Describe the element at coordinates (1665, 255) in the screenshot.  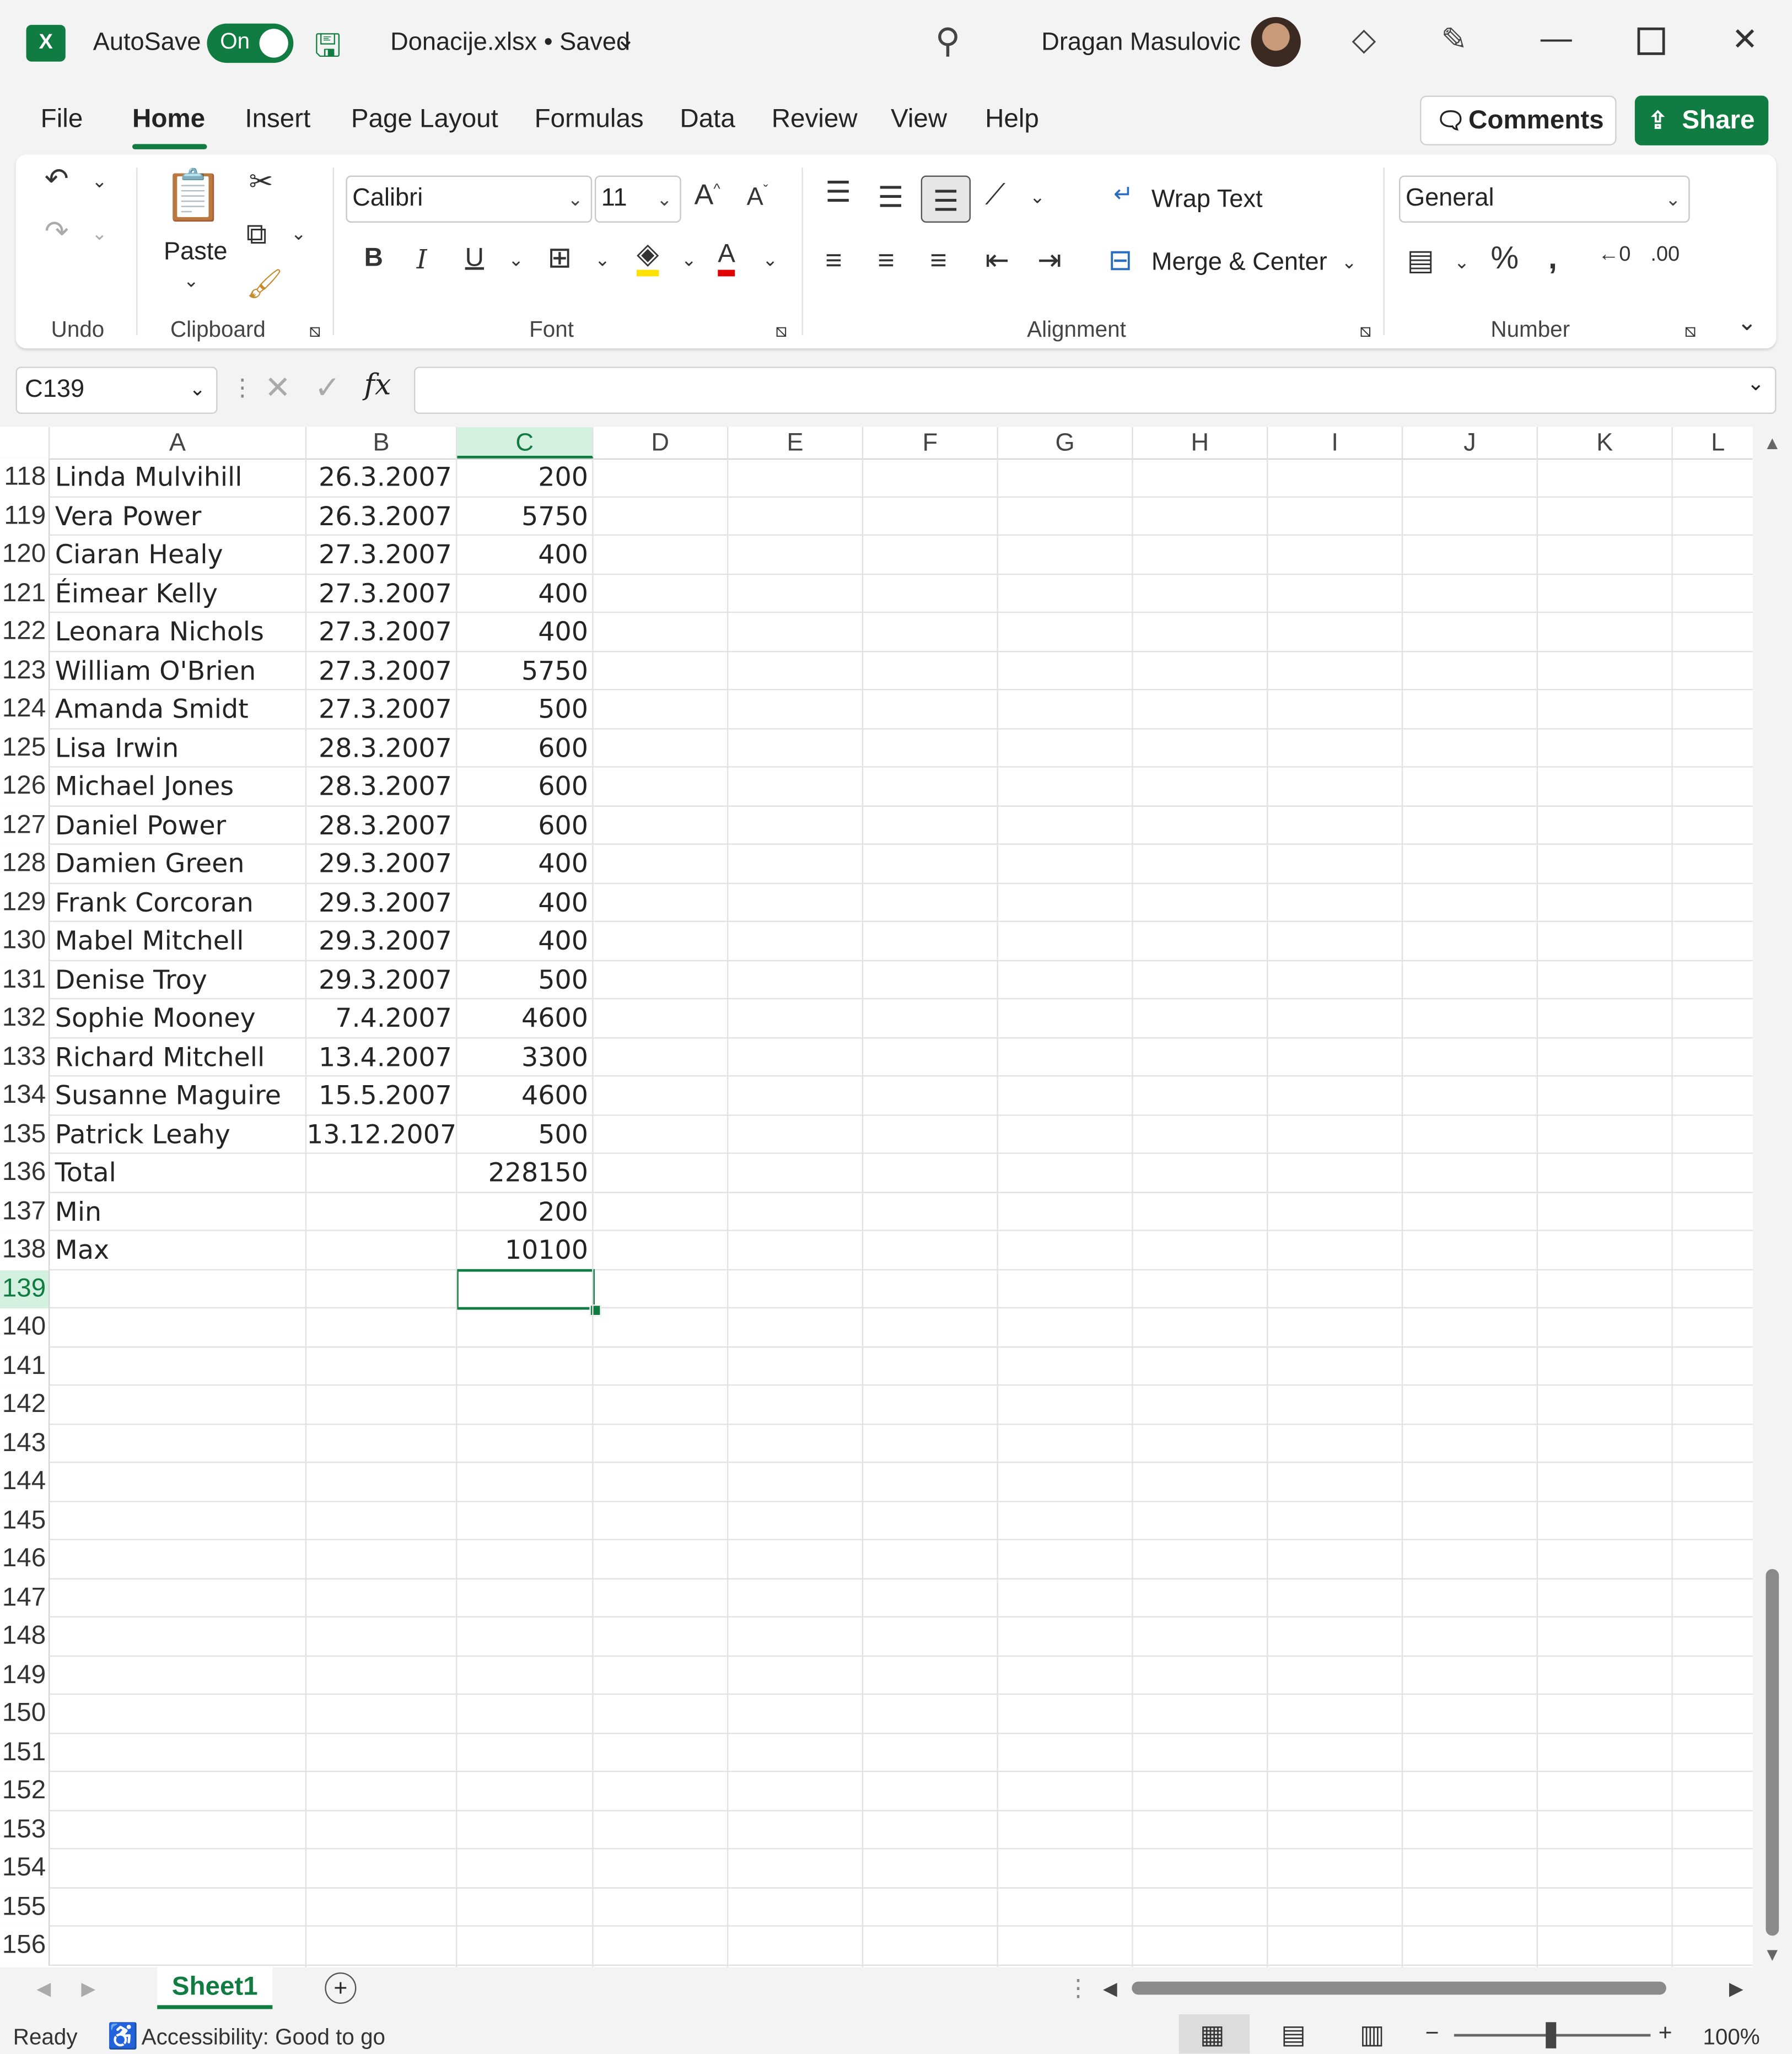
I see `decrease-decimal-icon: .00` at that location.